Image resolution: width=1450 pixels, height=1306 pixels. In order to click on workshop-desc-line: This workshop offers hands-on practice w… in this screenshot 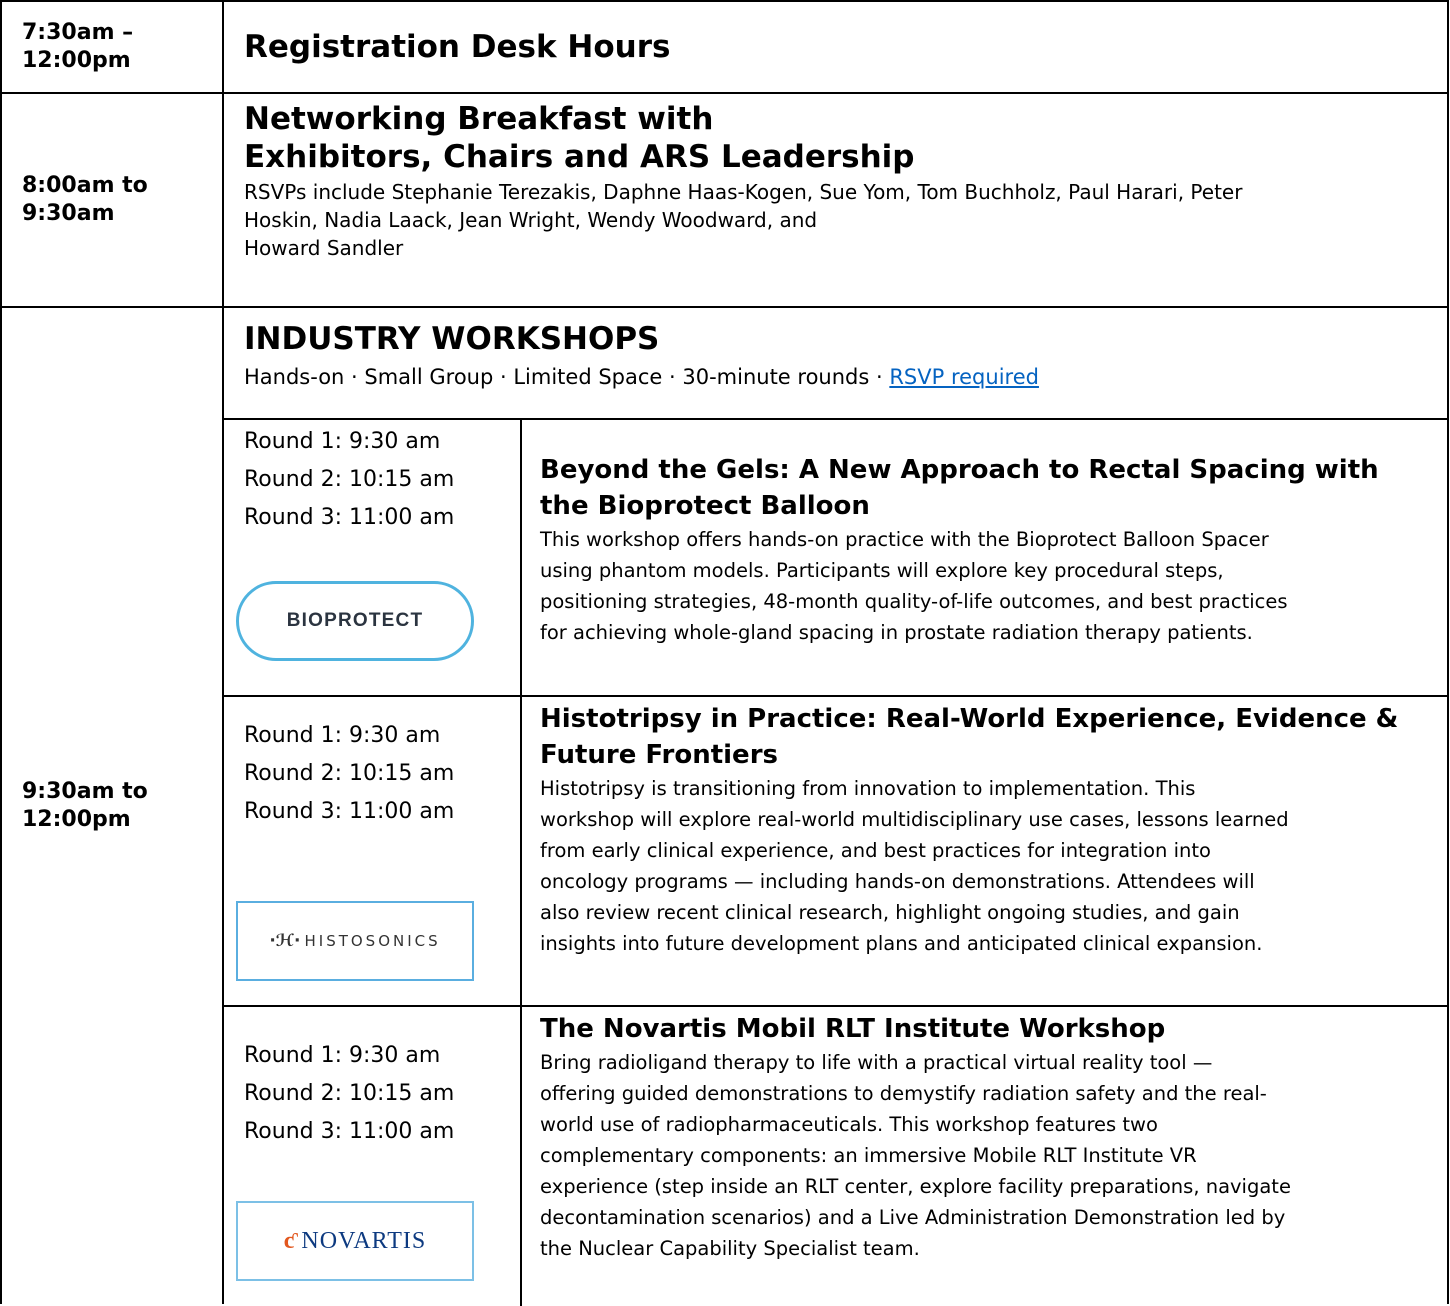, I will do `click(904, 539)`.